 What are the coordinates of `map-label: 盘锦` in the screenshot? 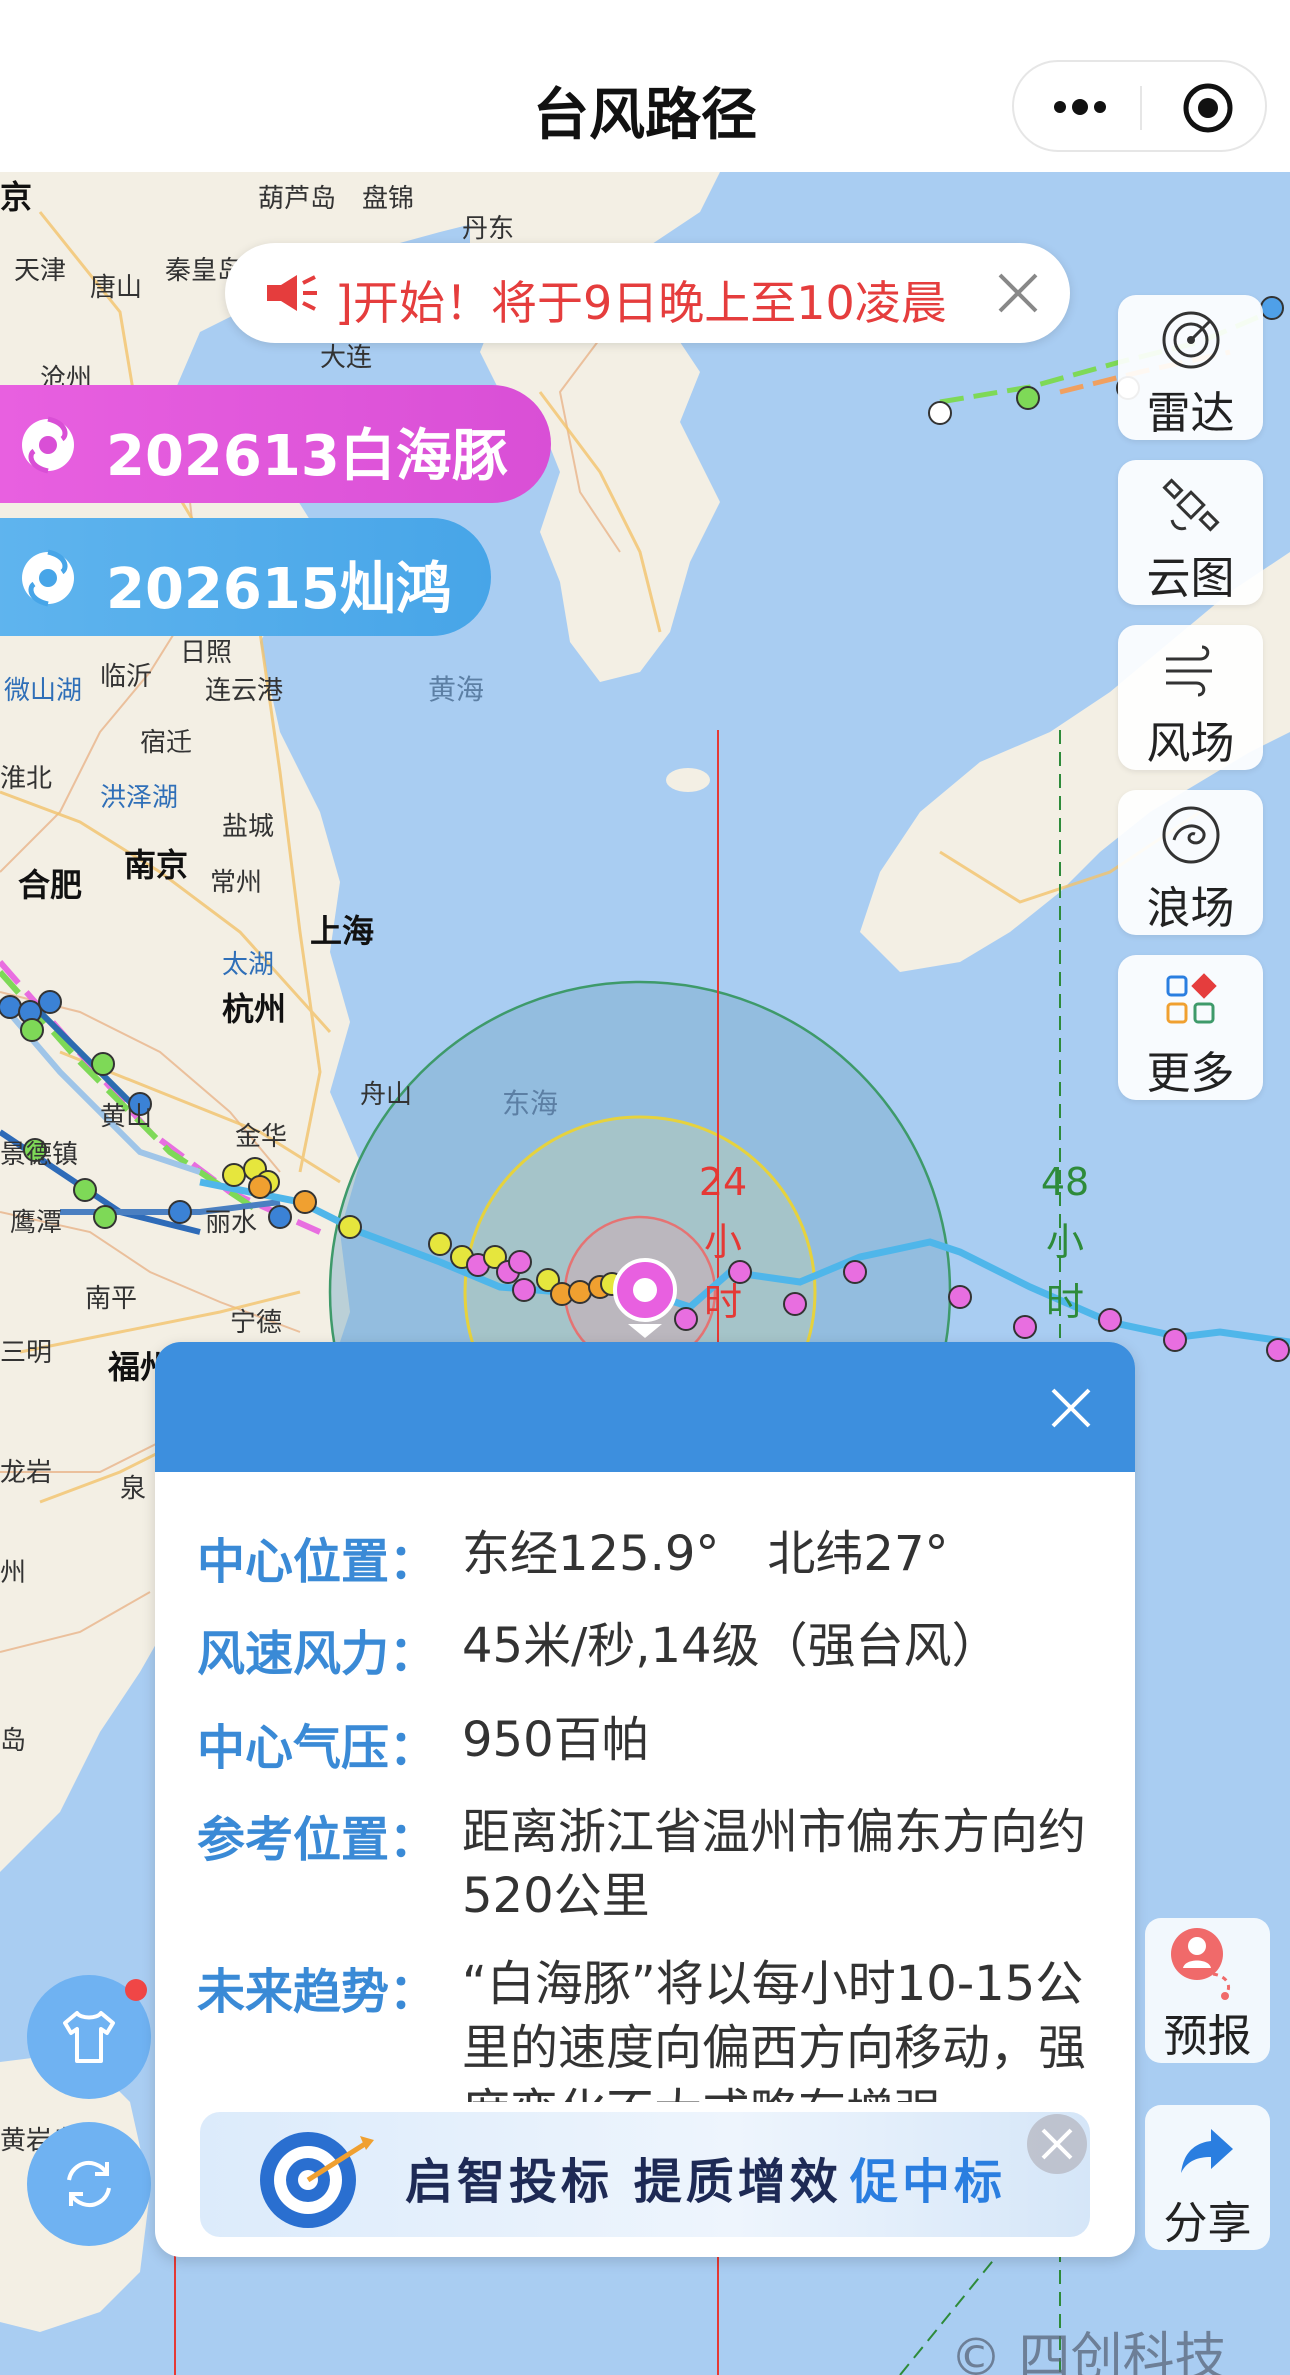 It's located at (388, 199).